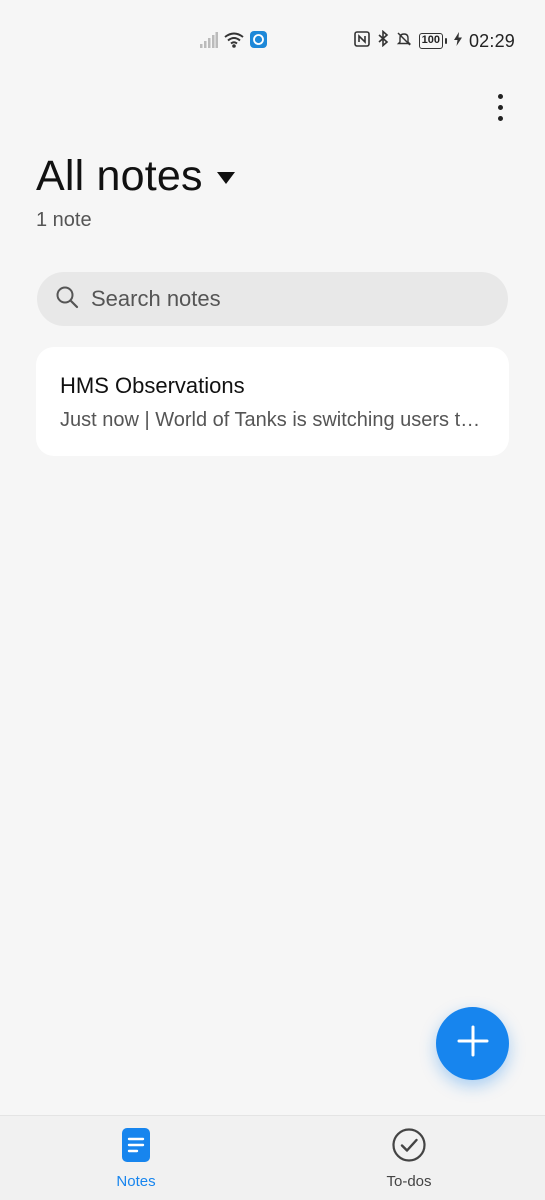 The image size is (545, 1200). I want to click on add-note-button, so click(472, 1043).